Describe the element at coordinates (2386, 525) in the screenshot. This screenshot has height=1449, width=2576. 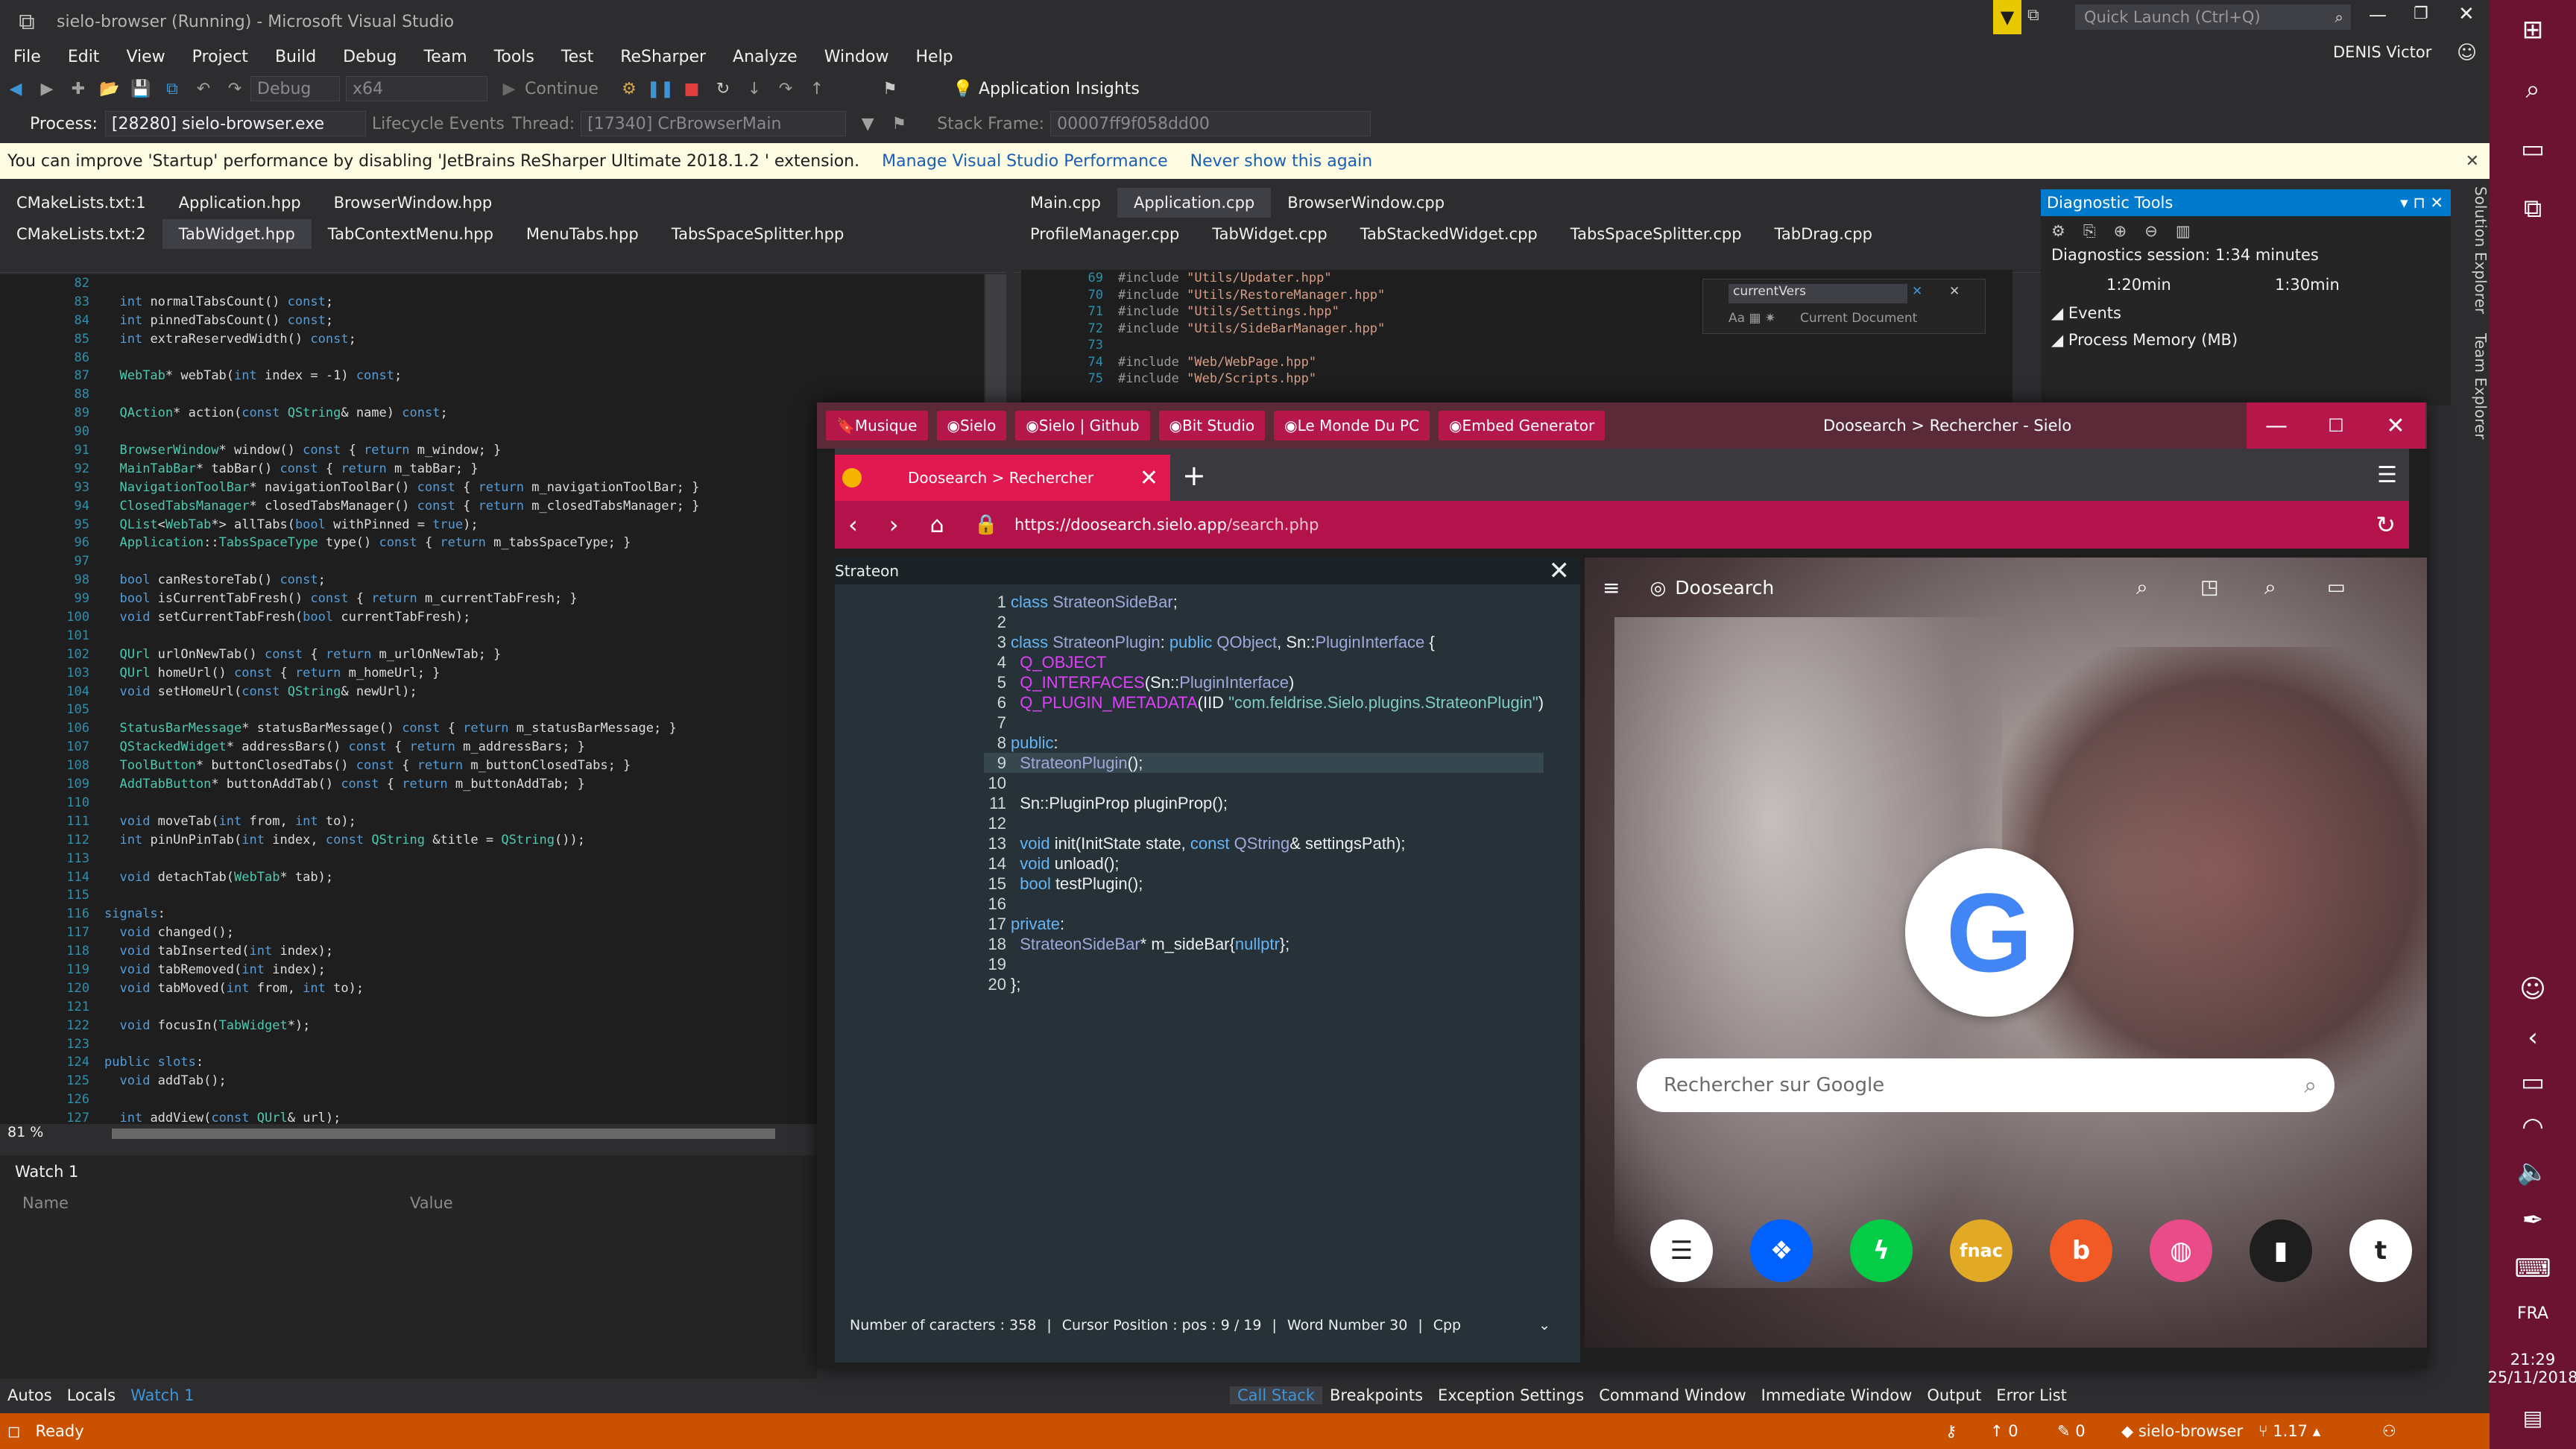
I see `reload-icon: ↻` at that location.